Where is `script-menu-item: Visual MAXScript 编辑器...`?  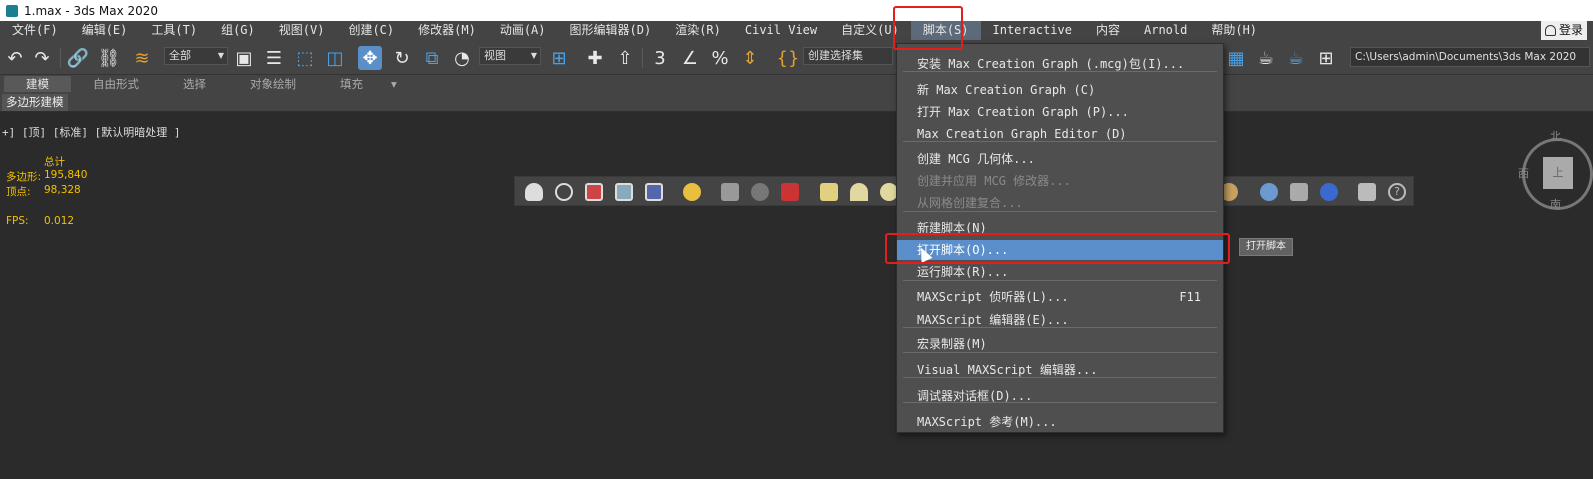
script-menu-item: Visual MAXScript 编辑器... is located at coordinates (1060, 370).